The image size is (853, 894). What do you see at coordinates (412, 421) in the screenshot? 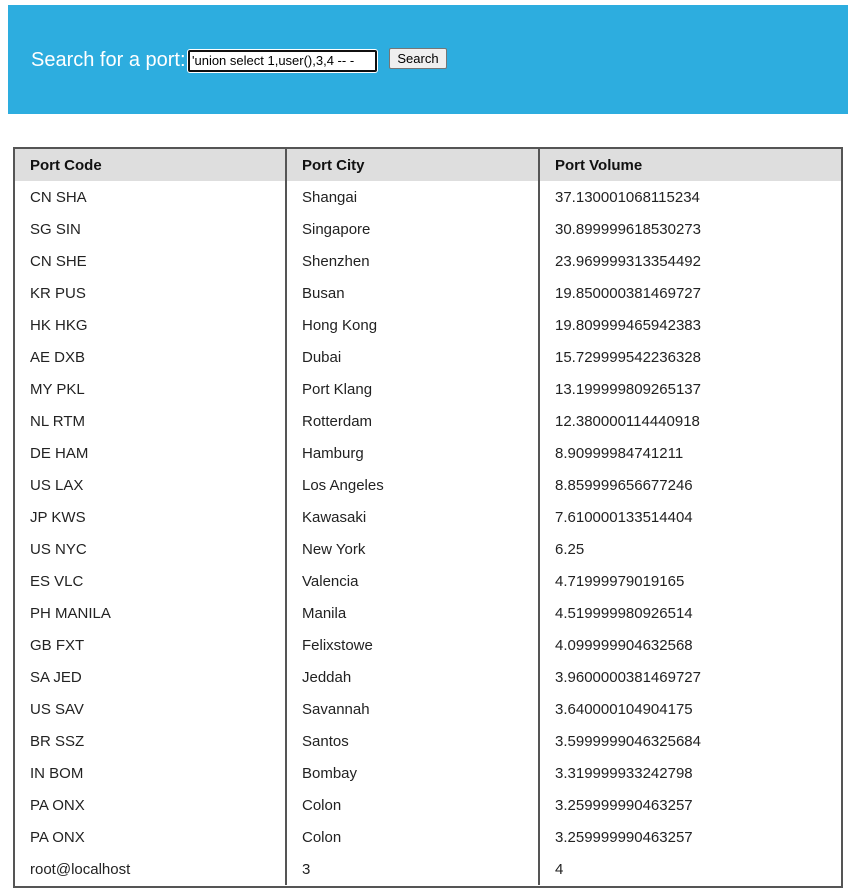
I see `cell-port-city: Rotterdam` at bounding box center [412, 421].